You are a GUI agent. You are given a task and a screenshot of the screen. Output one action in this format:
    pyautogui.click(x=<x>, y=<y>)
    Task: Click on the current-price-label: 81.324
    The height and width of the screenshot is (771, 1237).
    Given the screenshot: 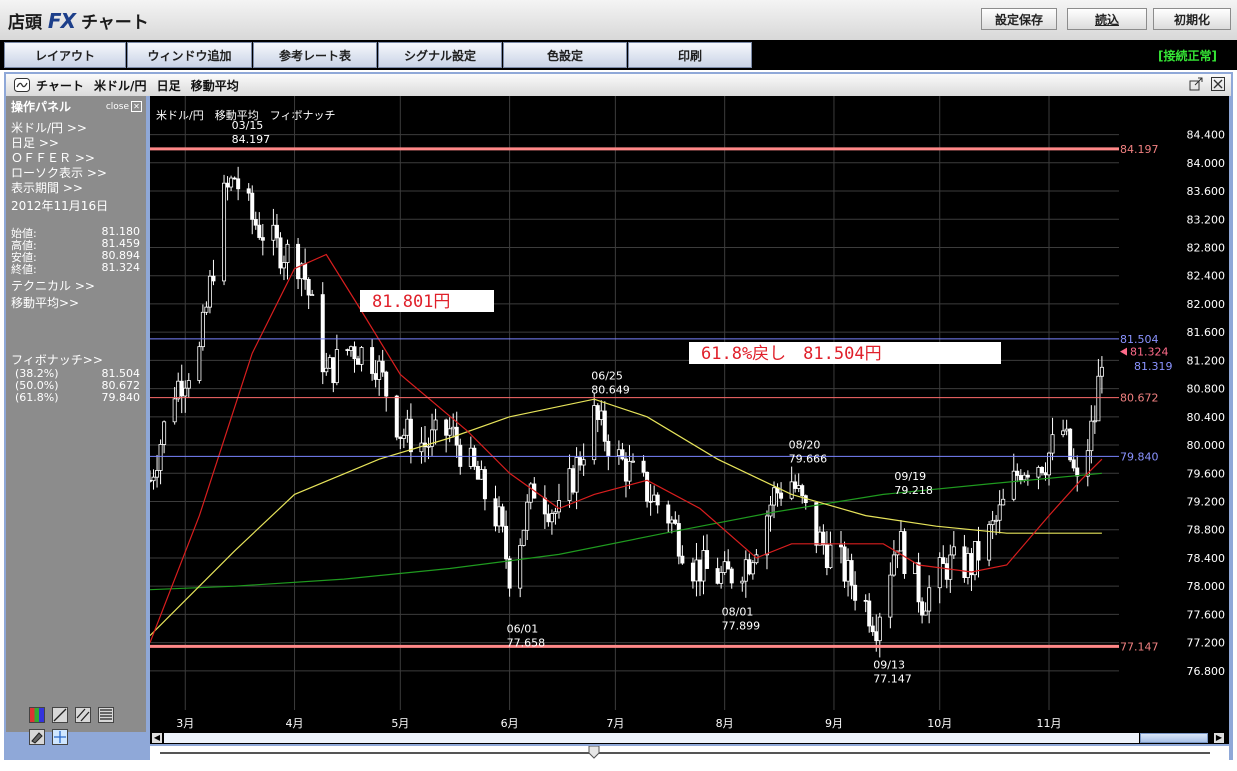 What is the action you would take?
    pyautogui.click(x=1149, y=352)
    